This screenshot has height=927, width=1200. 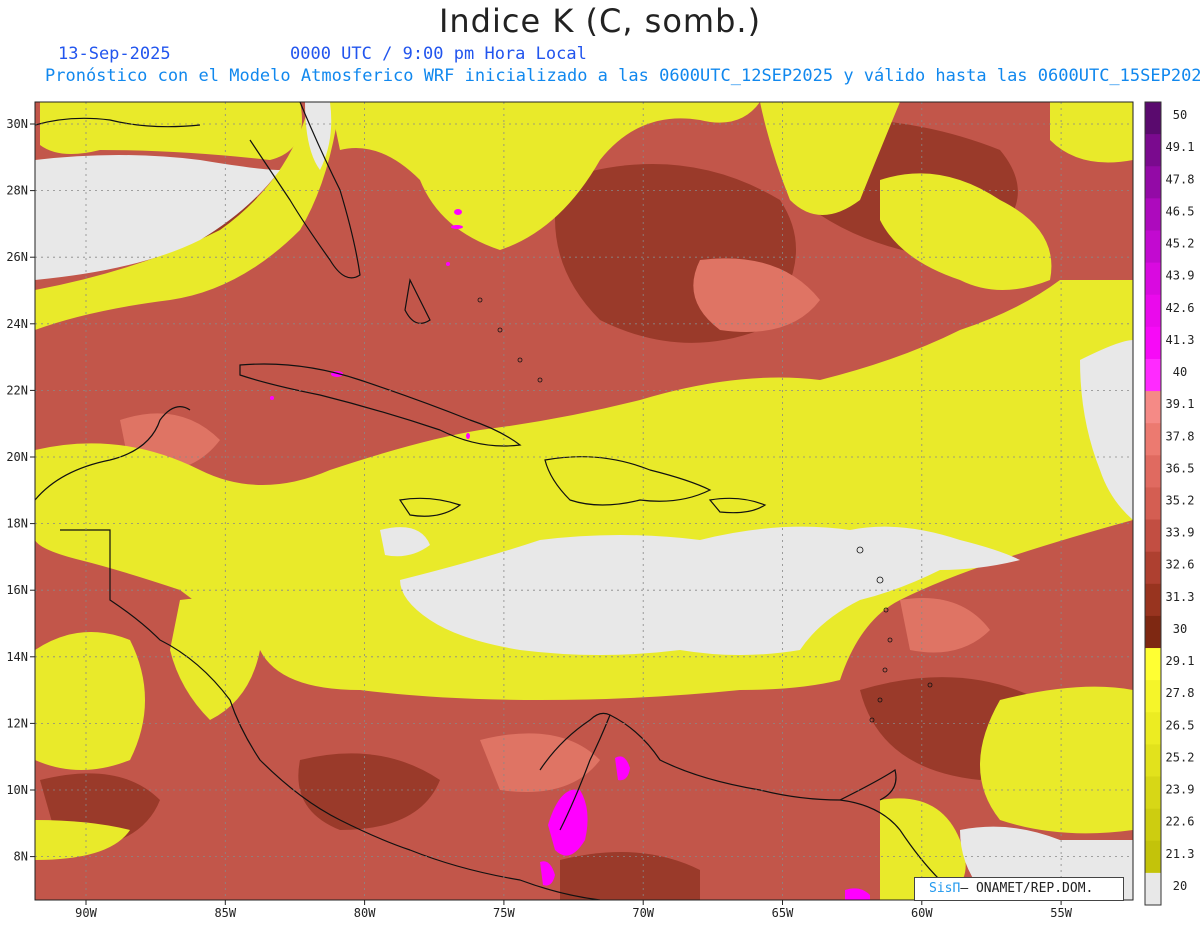 What do you see at coordinates (1180, 340) in the screenshot?
I see `colorbar-label: 41.3` at bounding box center [1180, 340].